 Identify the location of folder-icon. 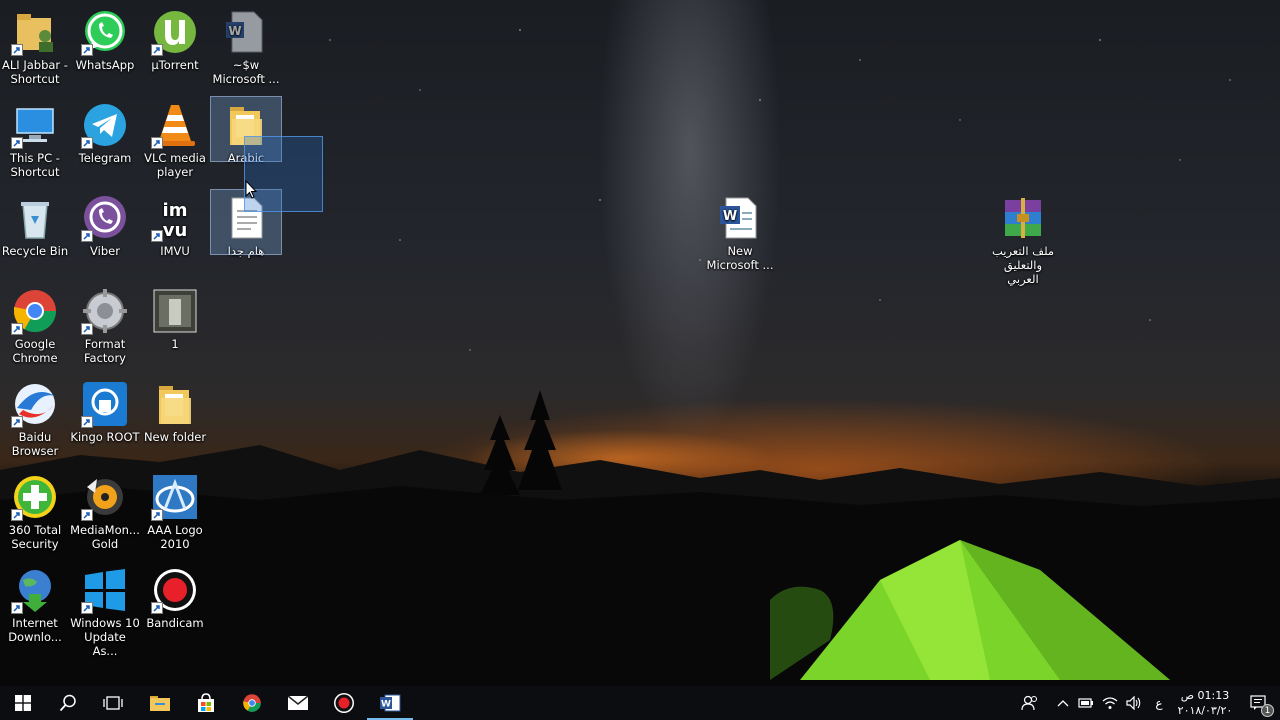
(175, 404).